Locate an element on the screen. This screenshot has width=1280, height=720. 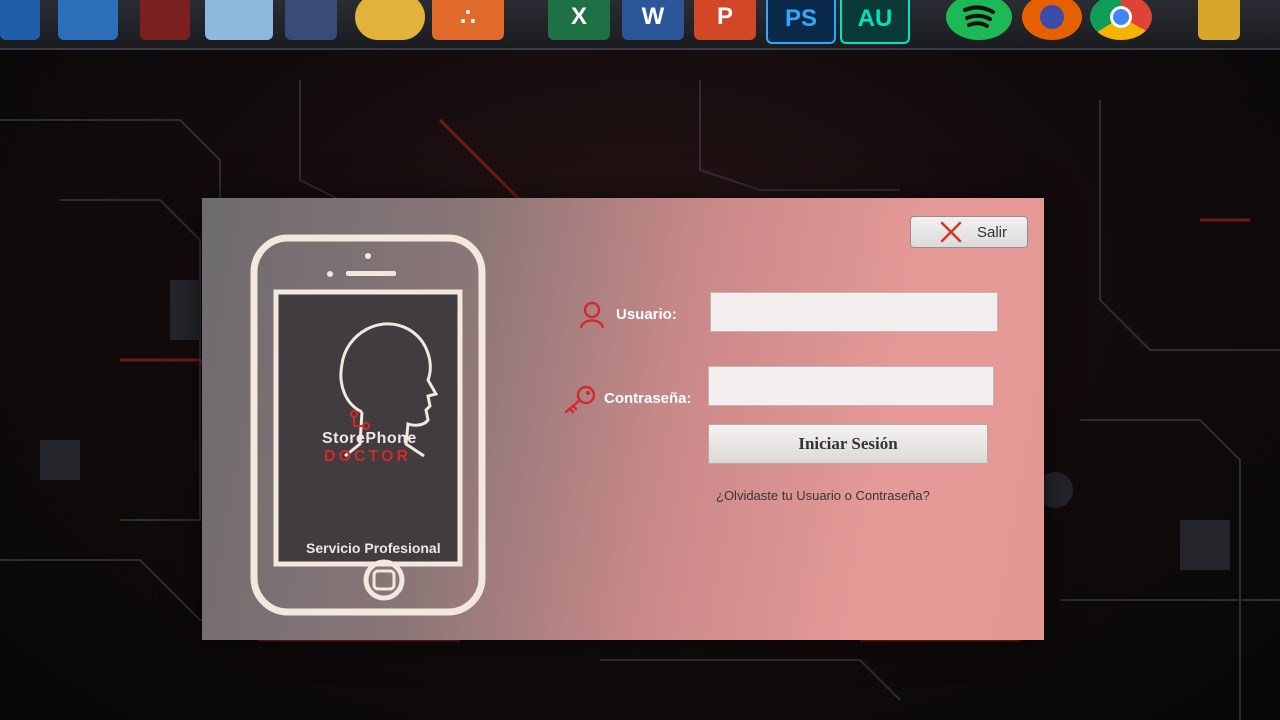
username-input is located at coordinates (854, 312).